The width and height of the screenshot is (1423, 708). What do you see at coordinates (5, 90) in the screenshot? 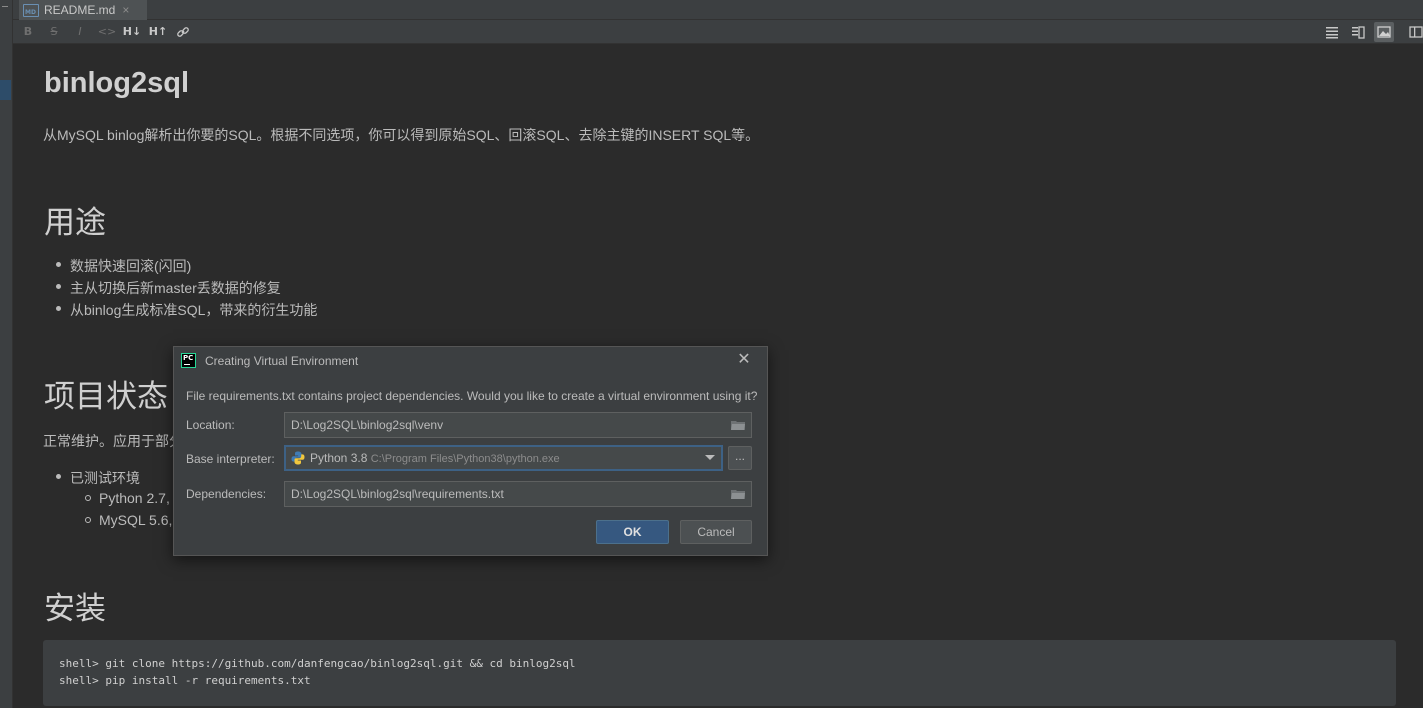
I see `gutter-selection-marker` at bounding box center [5, 90].